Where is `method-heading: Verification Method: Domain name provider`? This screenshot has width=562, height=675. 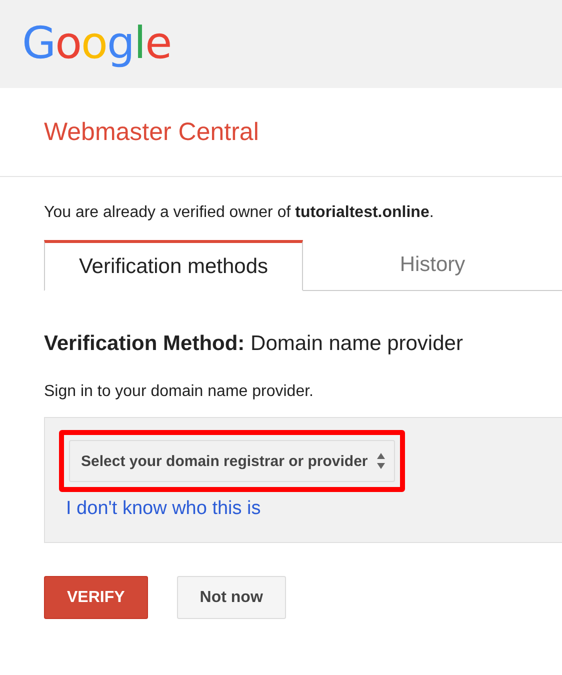 method-heading: Verification Method: Domain name provider is located at coordinates (254, 344).